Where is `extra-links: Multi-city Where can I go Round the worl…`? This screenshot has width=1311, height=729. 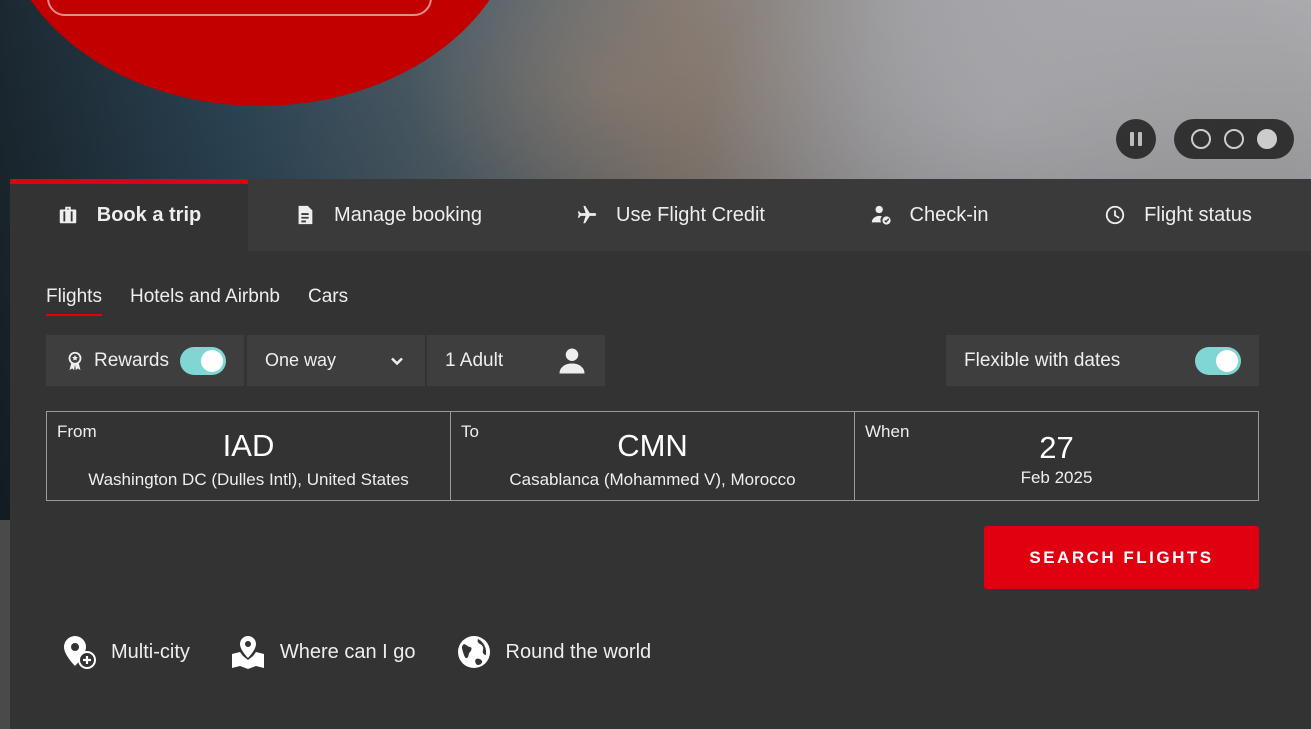
extra-links: Multi-city Where can I go Round the worl… is located at coordinates (356, 652).